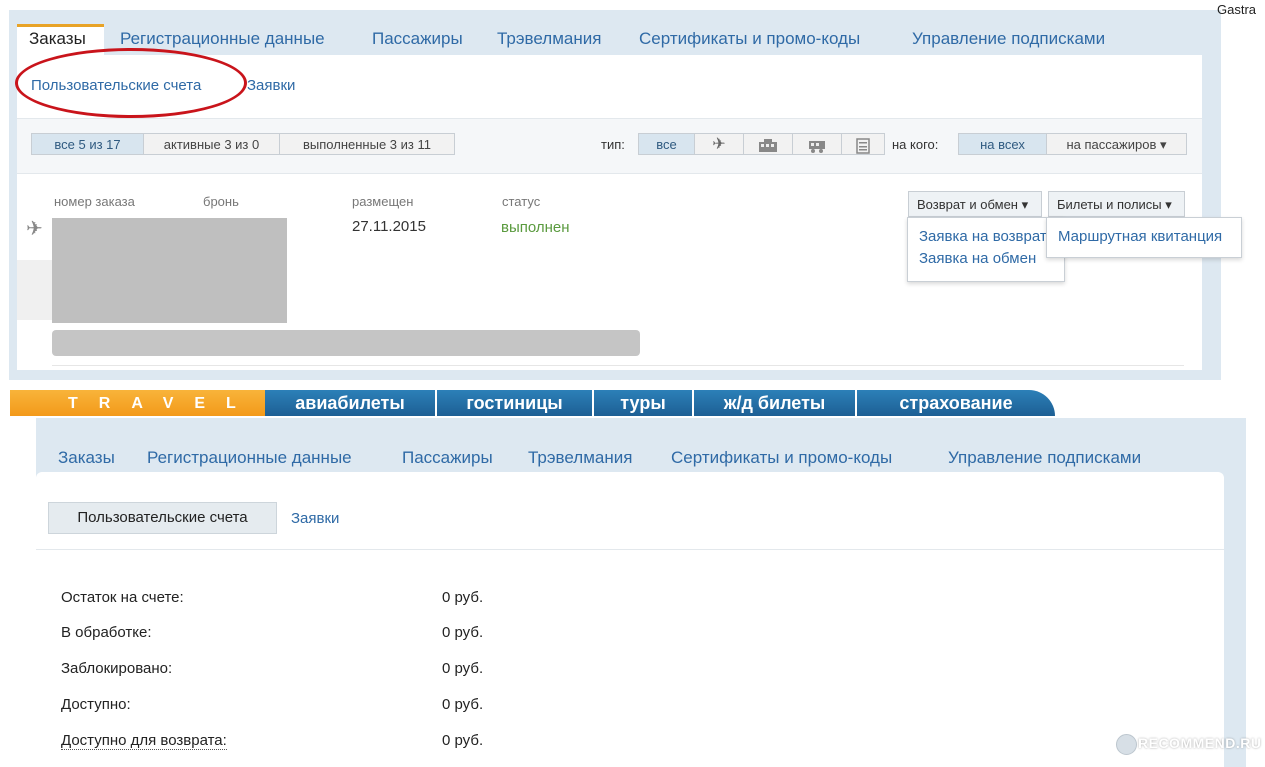 The height and width of the screenshot is (767, 1265). What do you see at coordinates (383, 201) in the screenshot?
I see `col-placed: размещен` at bounding box center [383, 201].